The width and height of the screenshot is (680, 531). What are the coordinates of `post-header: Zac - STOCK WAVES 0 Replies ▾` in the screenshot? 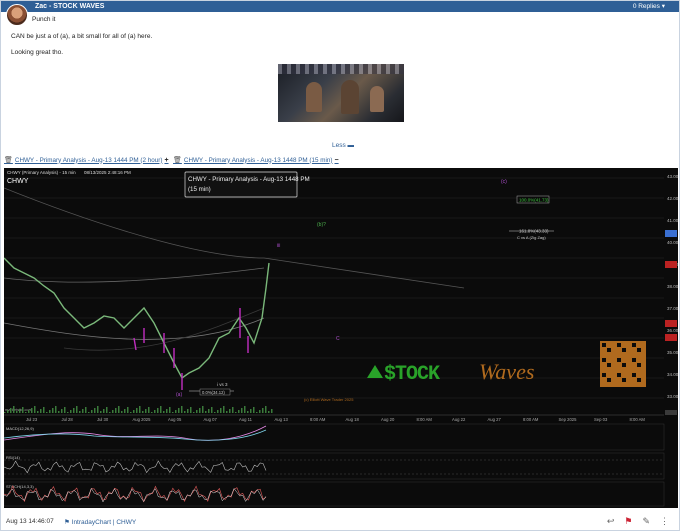 It's located at (340, 6).